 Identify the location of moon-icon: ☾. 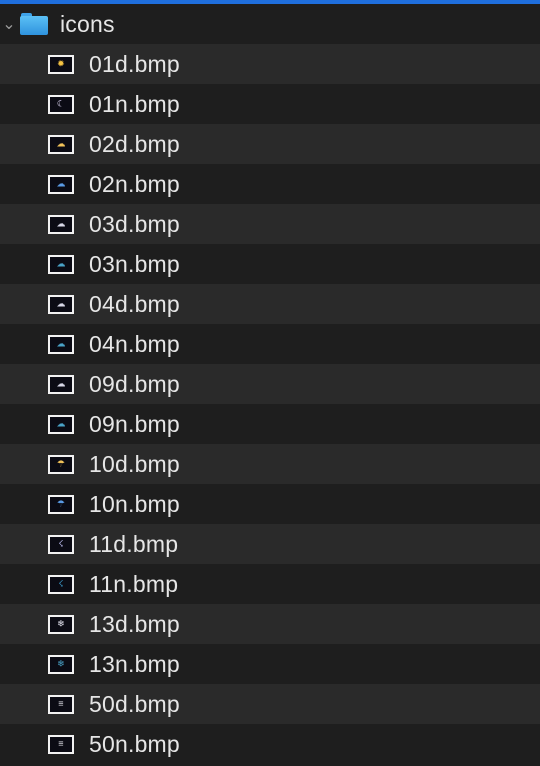
(61, 103).